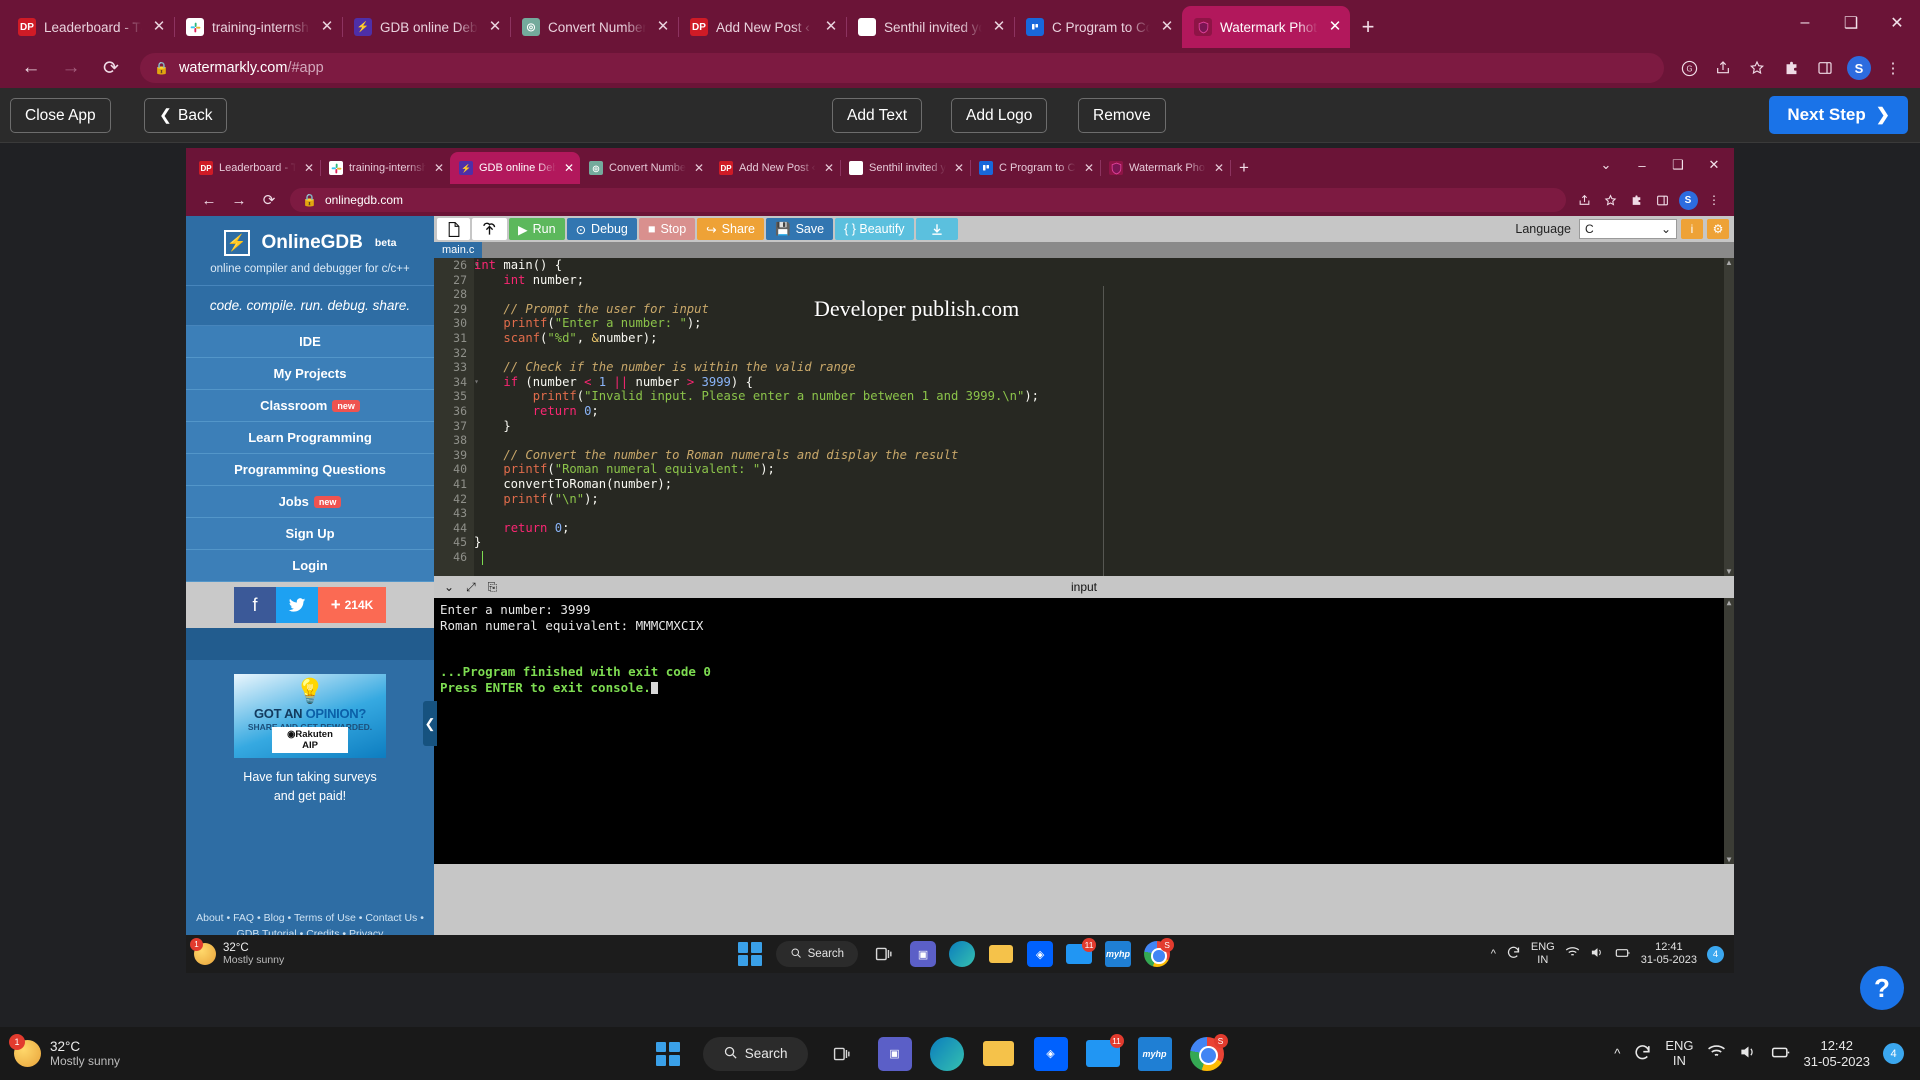 This screenshot has height=1080, width=1920. What do you see at coordinates (1116, 1040) in the screenshot?
I see `badge-count: 11` at bounding box center [1116, 1040].